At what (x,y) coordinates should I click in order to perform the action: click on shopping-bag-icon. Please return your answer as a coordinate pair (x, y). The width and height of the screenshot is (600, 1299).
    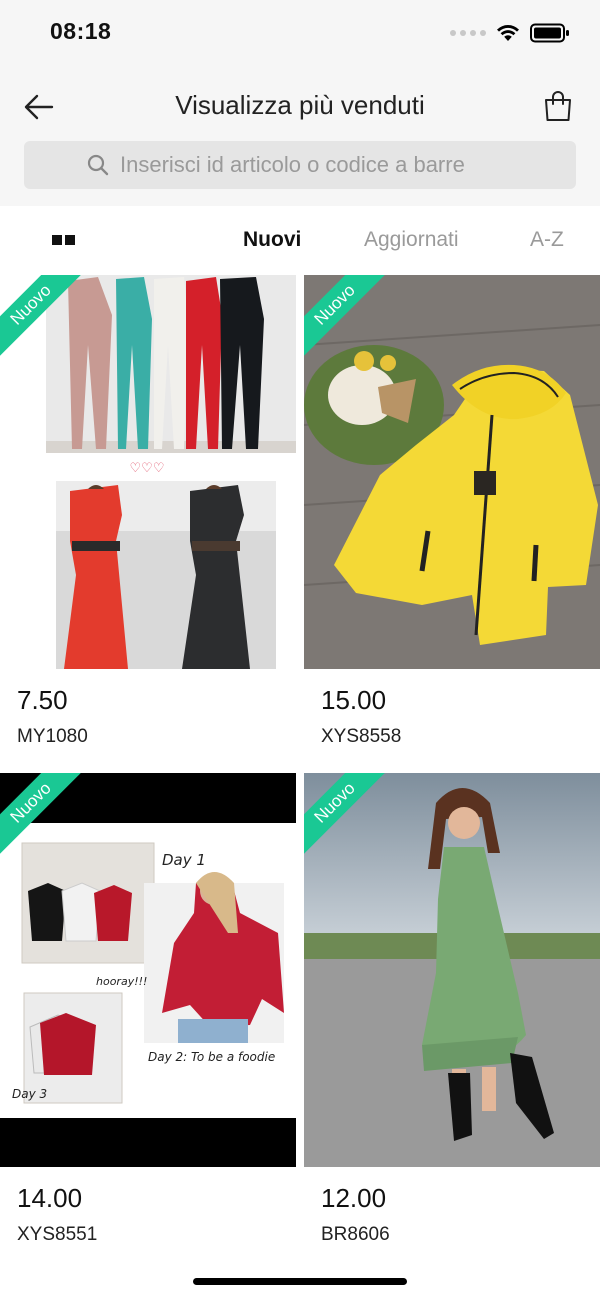
    Looking at the image, I should click on (558, 106).